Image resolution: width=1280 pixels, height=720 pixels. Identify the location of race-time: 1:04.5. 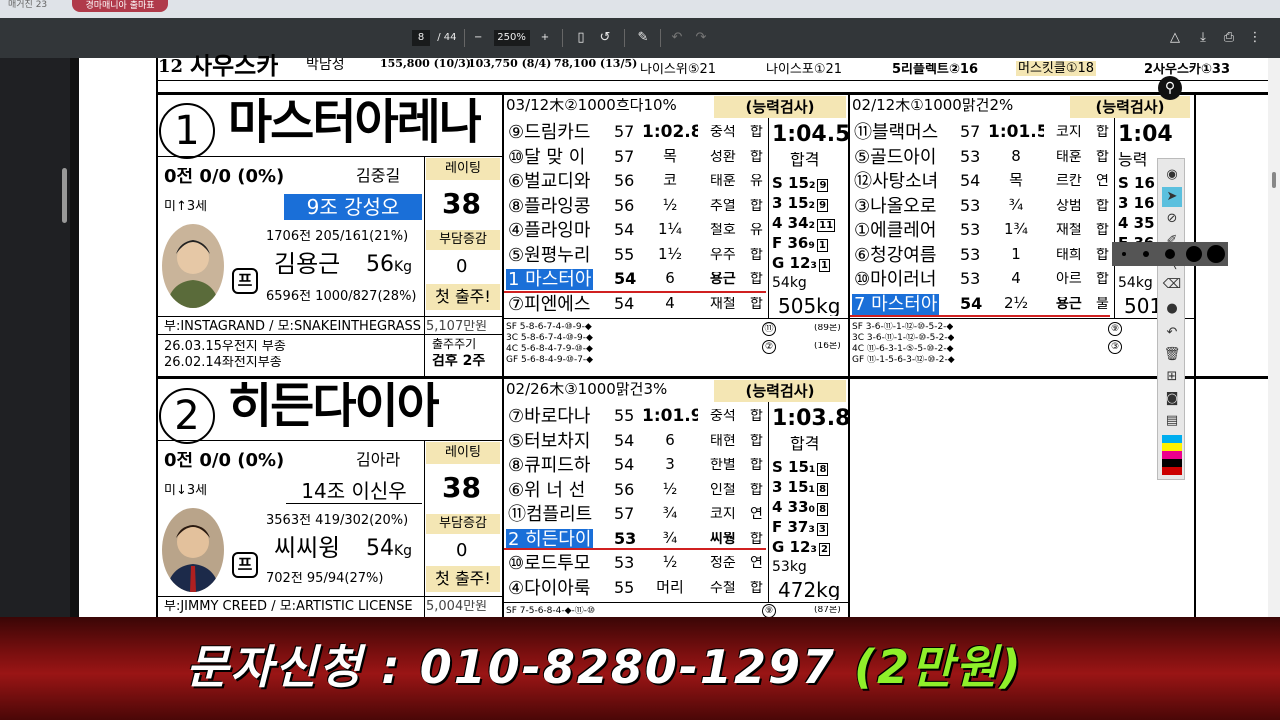
(811, 135).